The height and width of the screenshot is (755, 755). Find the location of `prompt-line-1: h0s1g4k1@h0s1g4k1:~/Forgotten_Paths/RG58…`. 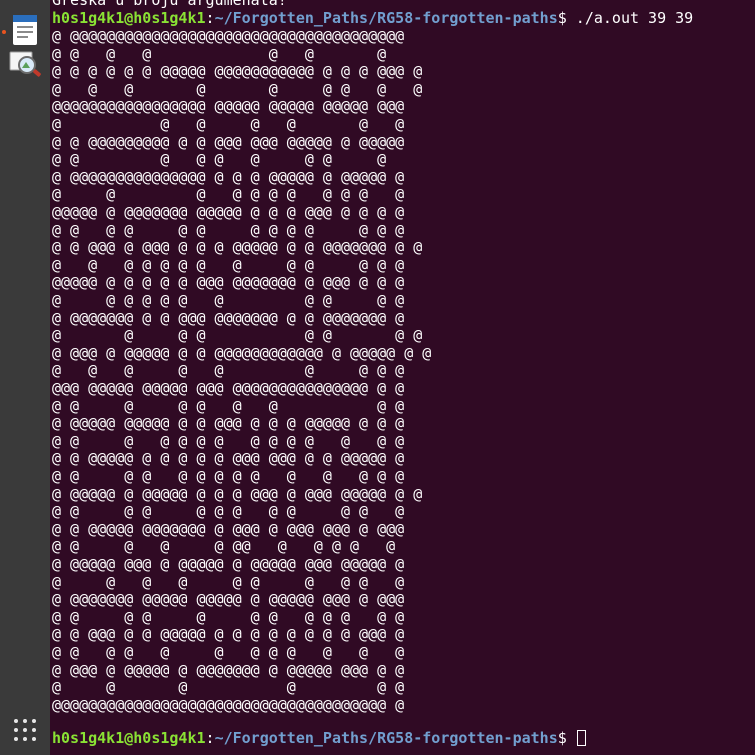

prompt-line-1: h0s1g4k1@h0s1g4k1:~/Forgotten_Paths/RG58… is located at coordinates (372, 18).